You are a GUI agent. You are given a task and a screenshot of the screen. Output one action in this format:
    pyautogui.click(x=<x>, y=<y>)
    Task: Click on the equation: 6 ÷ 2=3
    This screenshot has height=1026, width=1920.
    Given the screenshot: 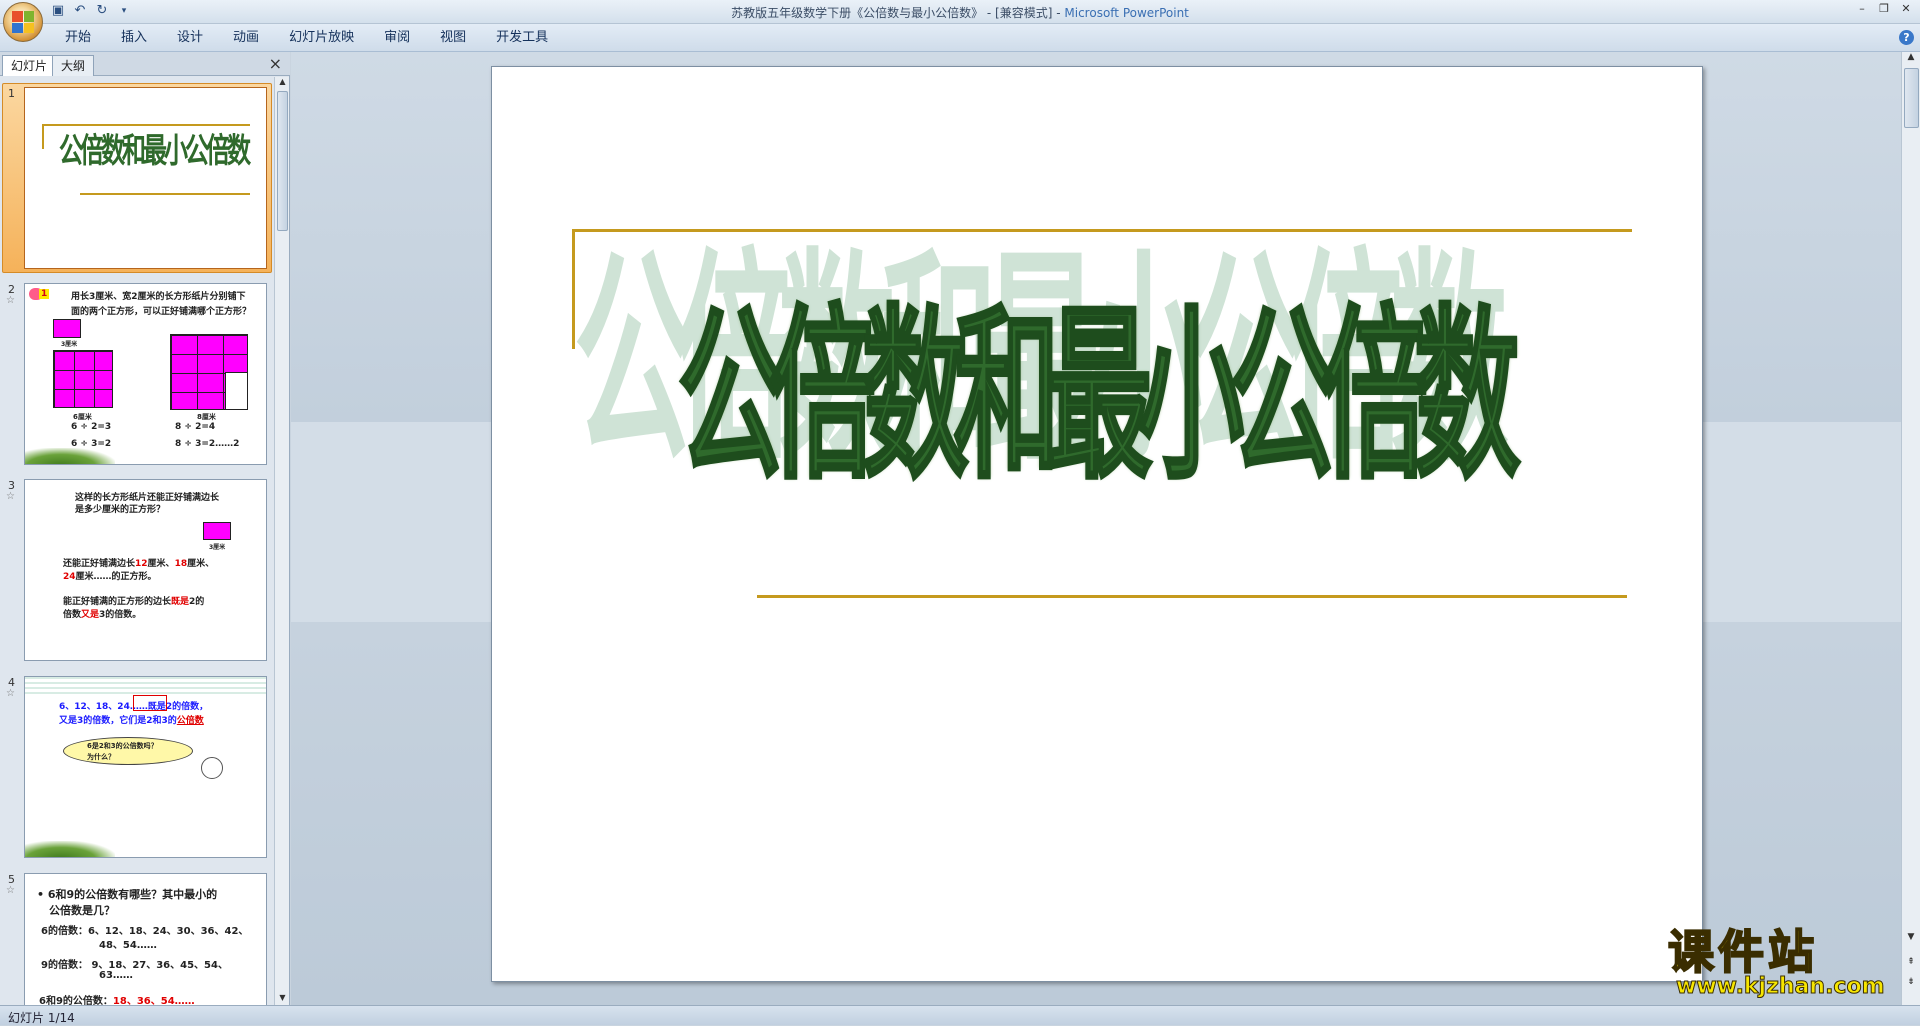 What is the action you would take?
    pyautogui.click(x=91, y=427)
    